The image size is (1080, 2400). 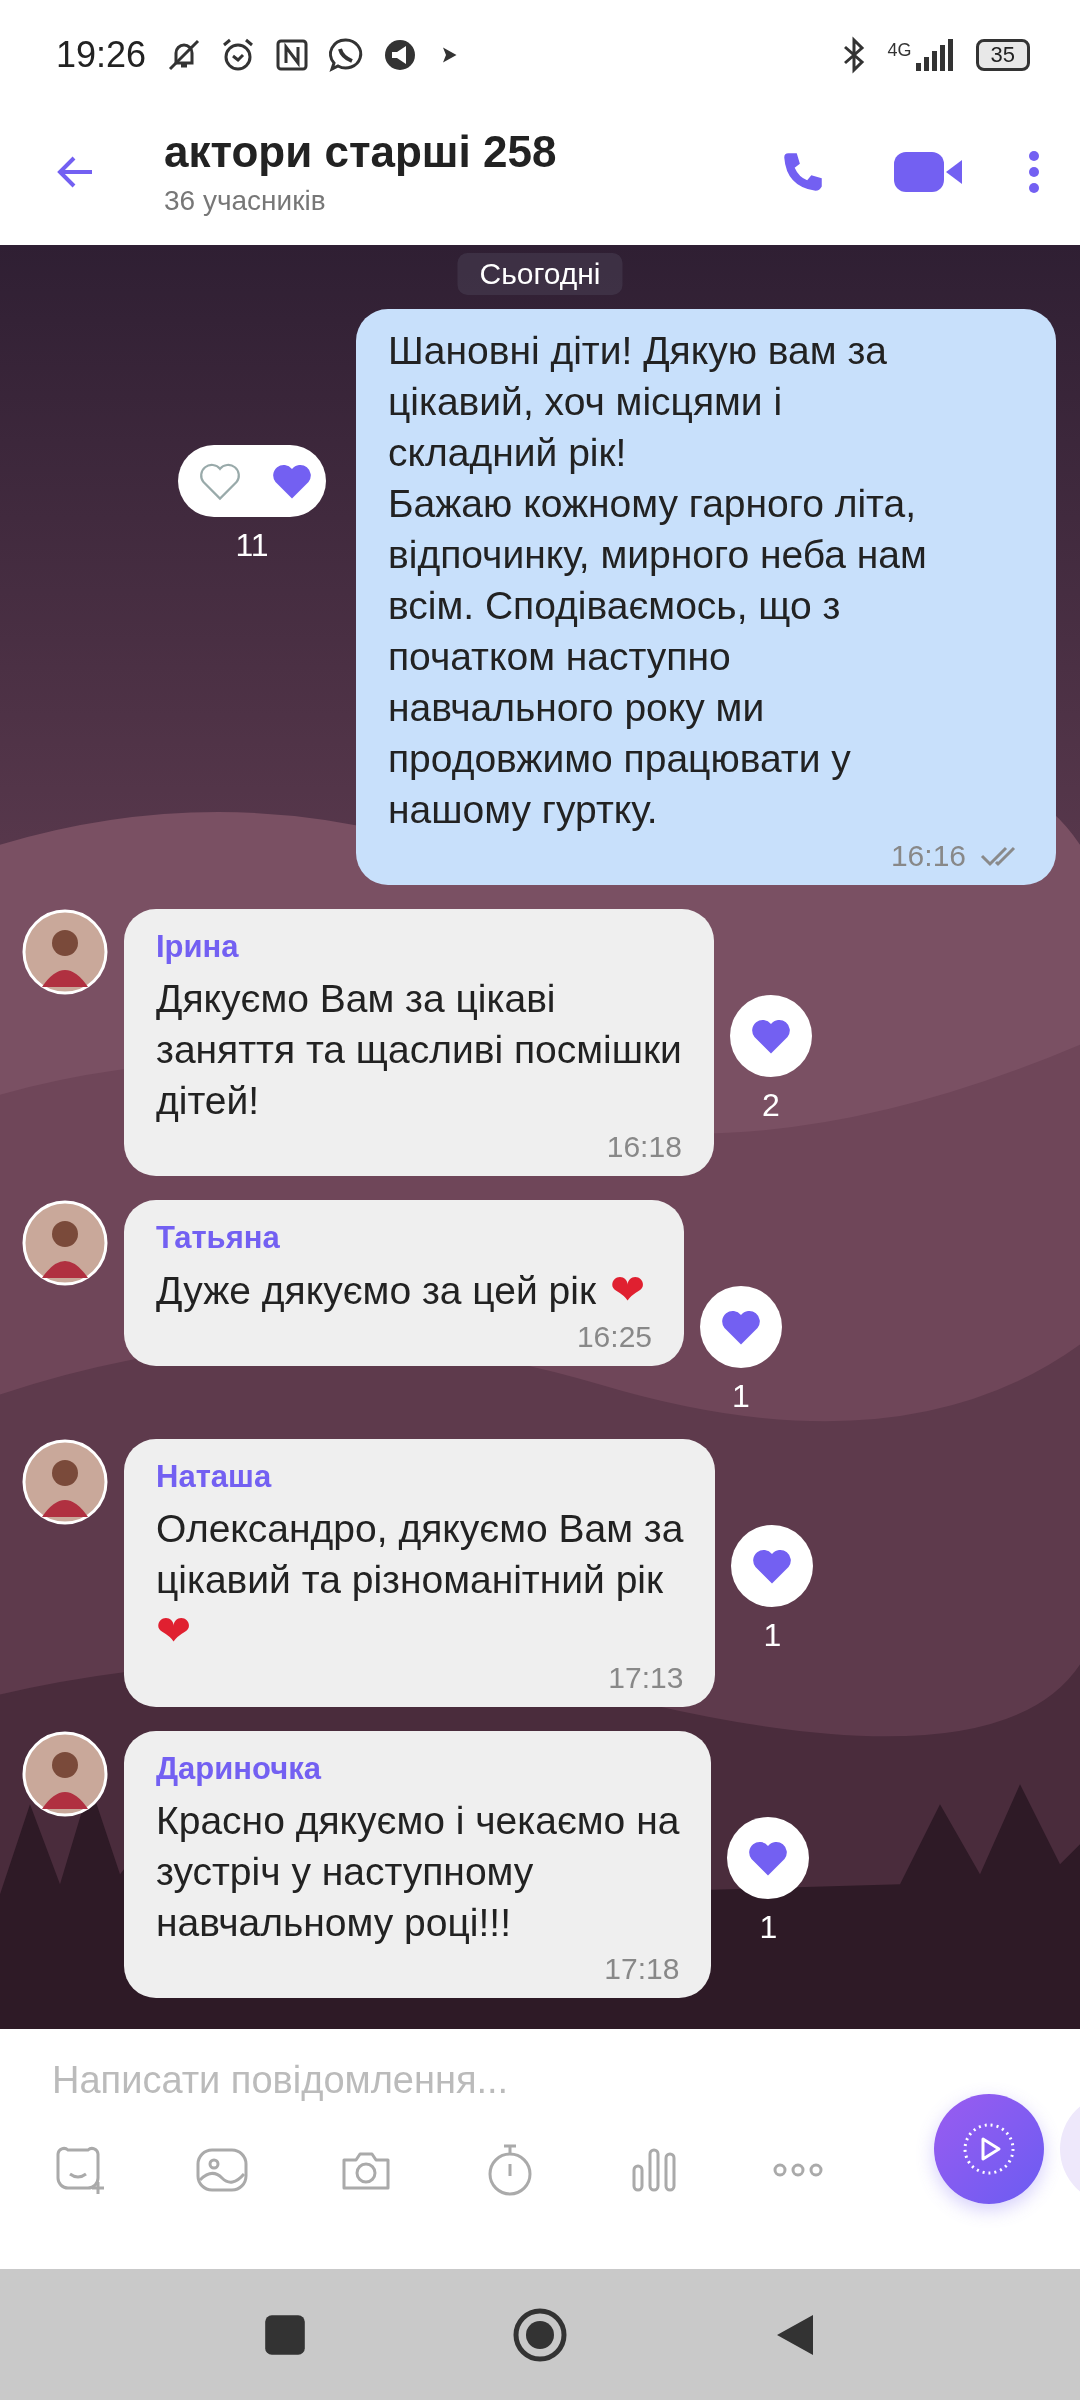 What do you see at coordinates (658, 580) in the screenshot?
I see `message-text: Шановні діти! Дякую вам за цікавий, хоч місцями і складний рік! Бажаю кожному гарного літа, відпочинку, мирного неба нам всім. Сподіваємось, що з початком наступно навчального року ми продовжимо працювати у нашому гуртку.` at bounding box center [658, 580].